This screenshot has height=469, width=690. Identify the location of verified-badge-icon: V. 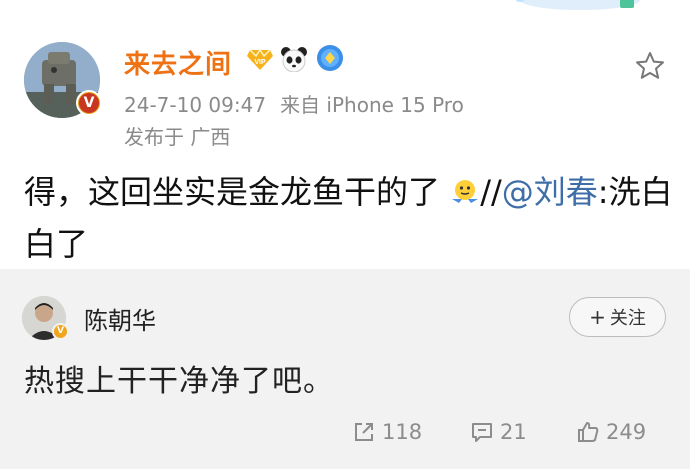
(89, 103).